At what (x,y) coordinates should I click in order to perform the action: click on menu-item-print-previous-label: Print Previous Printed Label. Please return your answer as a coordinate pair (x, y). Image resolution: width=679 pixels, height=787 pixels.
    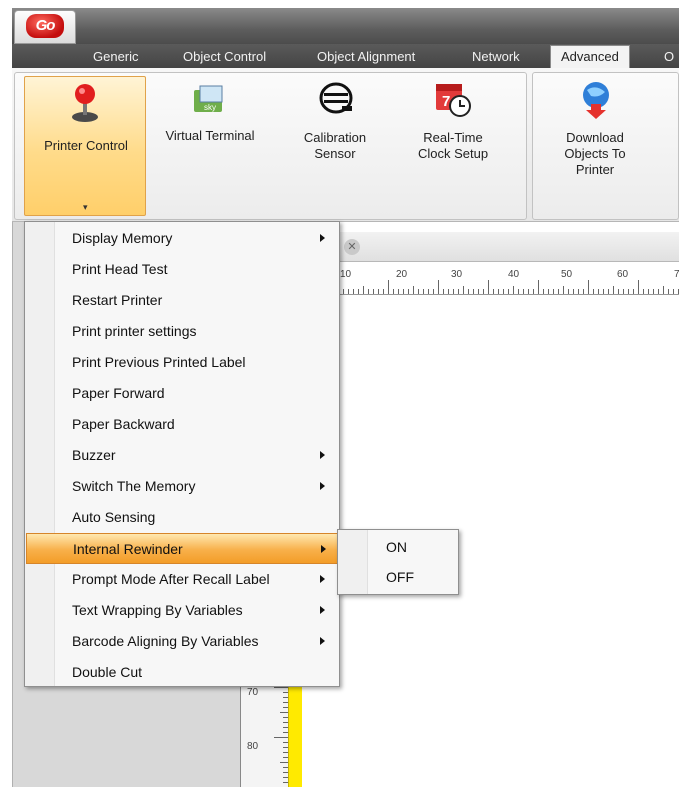
    Looking at the image, I should click on (182, 362).